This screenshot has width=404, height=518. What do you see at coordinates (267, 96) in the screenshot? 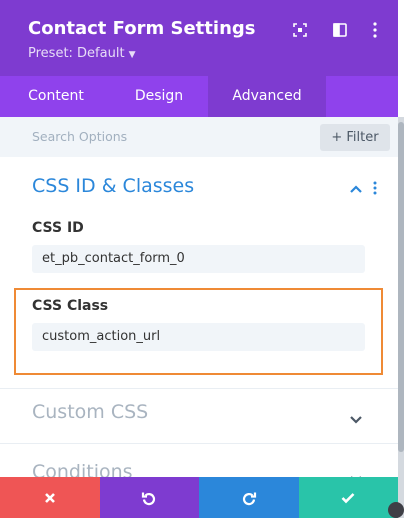
I see `tab-advanced: Advanced` at bounding box center [267, 96].